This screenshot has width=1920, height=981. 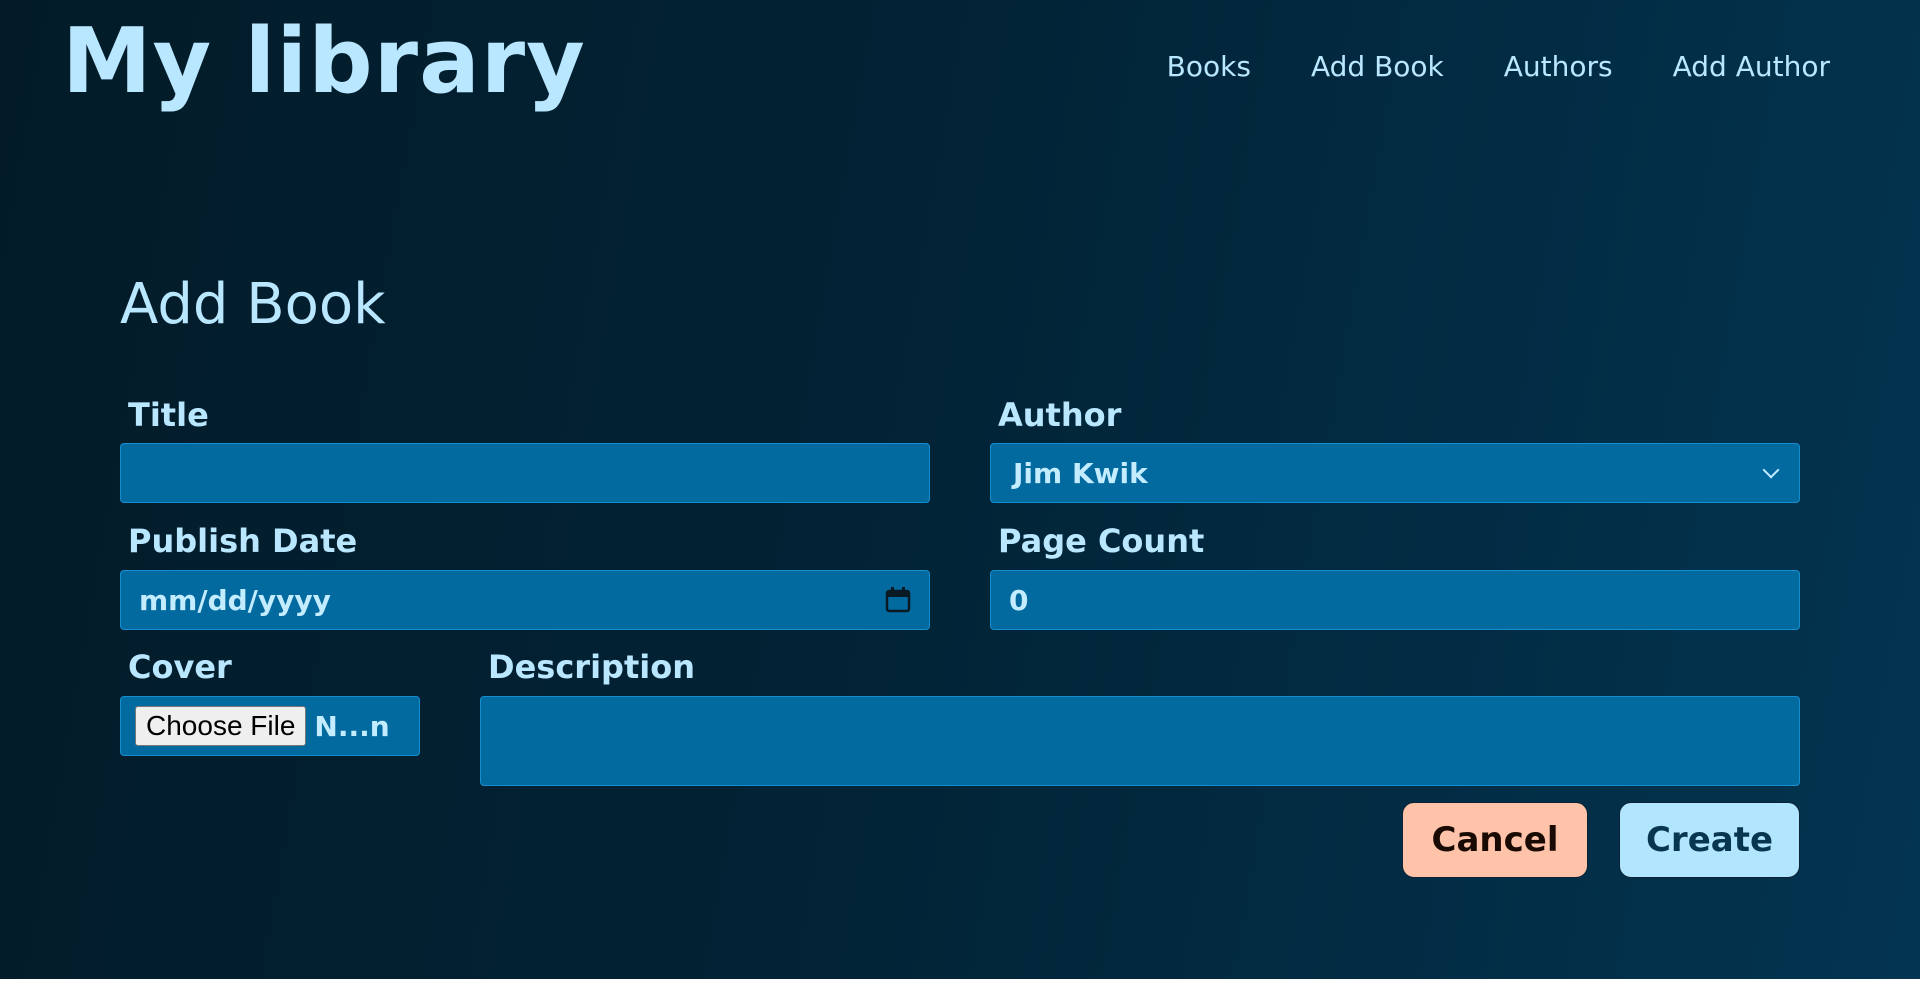 I want to click on cancel-button: Cancel, so click(x=1495, y=840).